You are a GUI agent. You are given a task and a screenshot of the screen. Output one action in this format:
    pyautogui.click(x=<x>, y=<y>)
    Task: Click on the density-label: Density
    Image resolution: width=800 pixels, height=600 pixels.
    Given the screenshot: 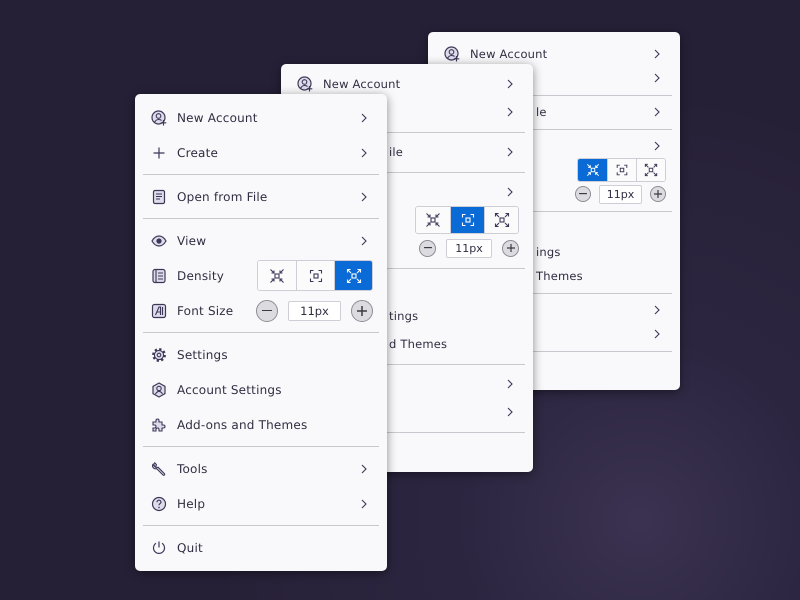 What is the action you would take?
    pyautogui.click(x=200, y=275)
    